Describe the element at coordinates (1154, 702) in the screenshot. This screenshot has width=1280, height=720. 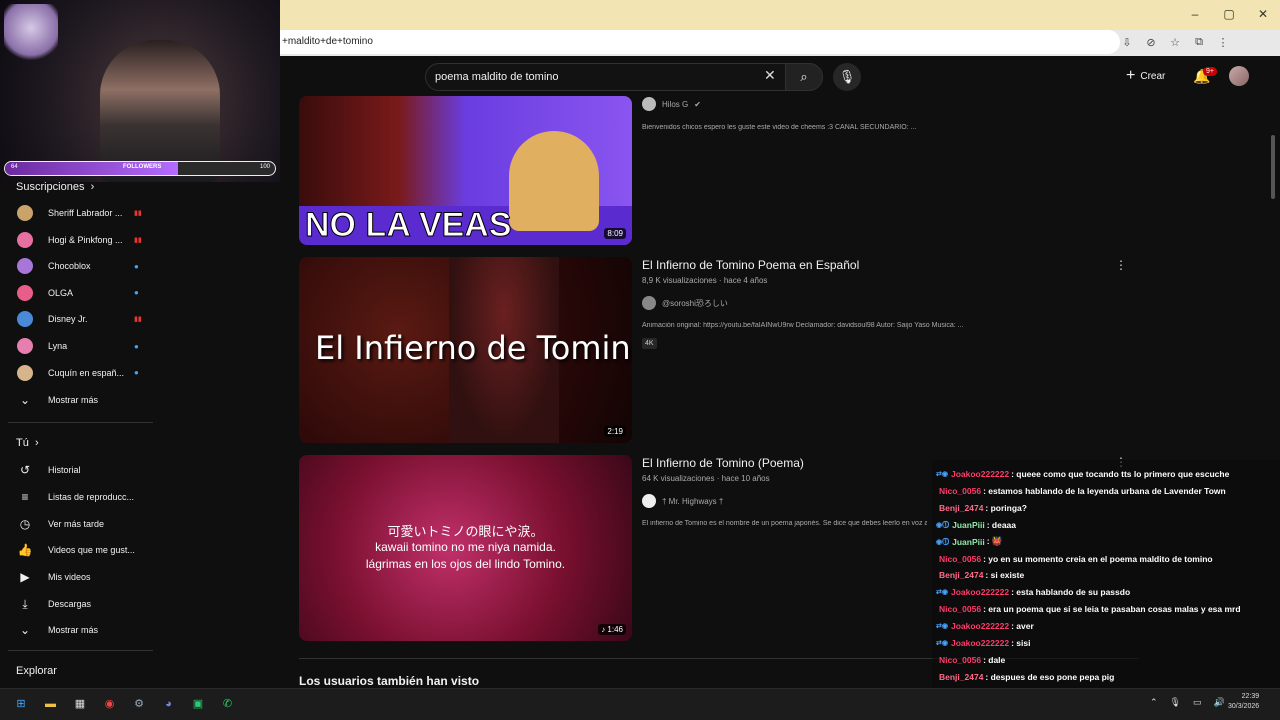
I see `chevron-up-icon: ⌃` at that location.